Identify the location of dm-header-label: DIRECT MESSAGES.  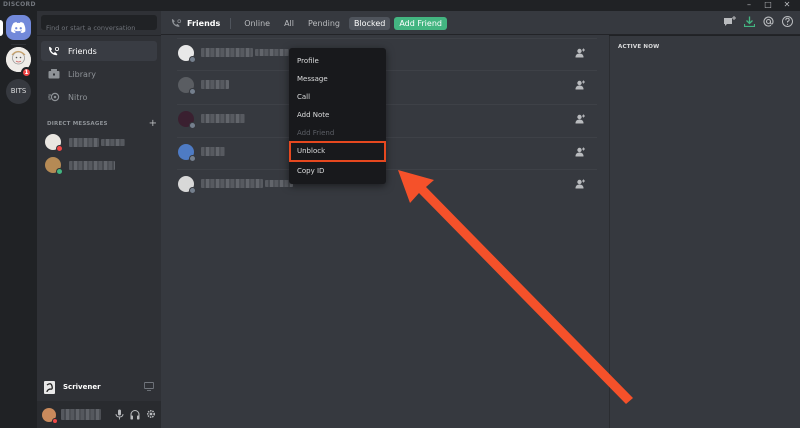
(77, 124).